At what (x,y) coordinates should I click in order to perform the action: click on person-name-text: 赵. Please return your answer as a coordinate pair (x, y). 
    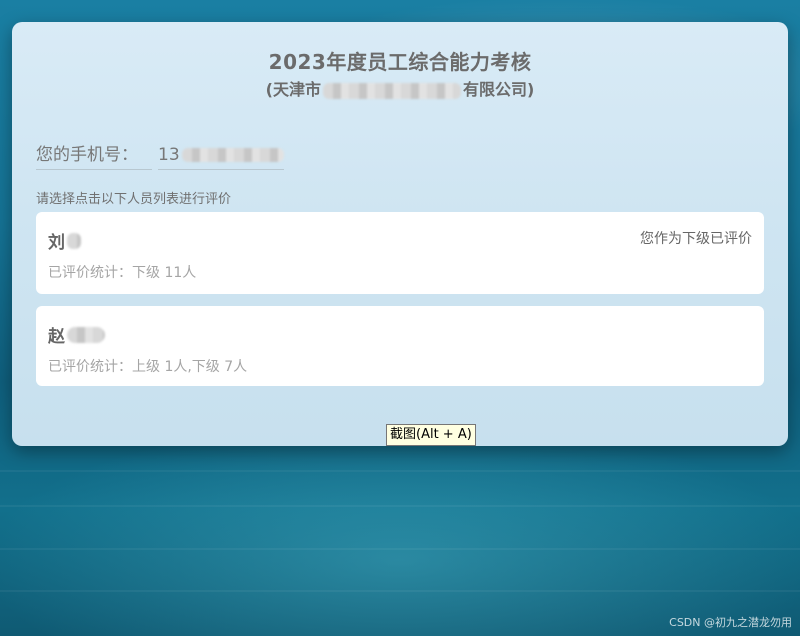
    Looking at the image, I should click on (56, 337).